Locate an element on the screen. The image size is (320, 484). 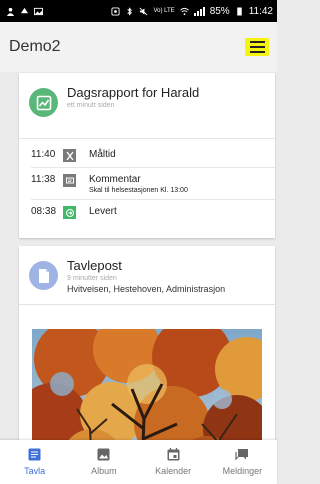
status-left-icons is located at coordinates (24, 11).